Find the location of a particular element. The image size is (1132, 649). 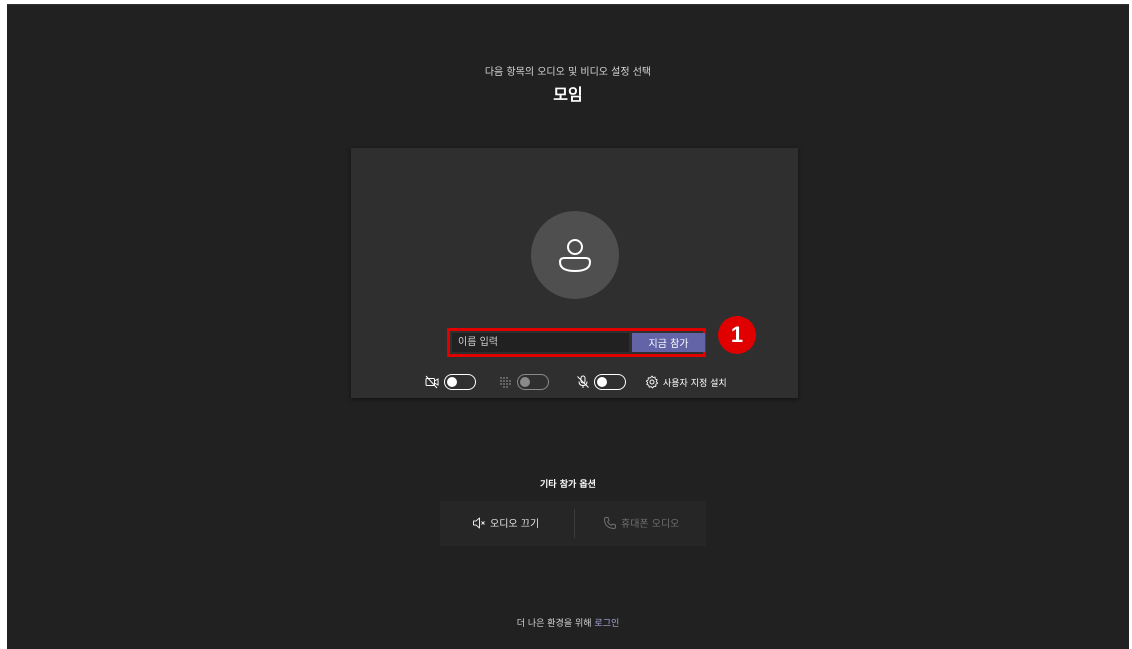

background-blur-toggle is located at coordinates (533, 382).